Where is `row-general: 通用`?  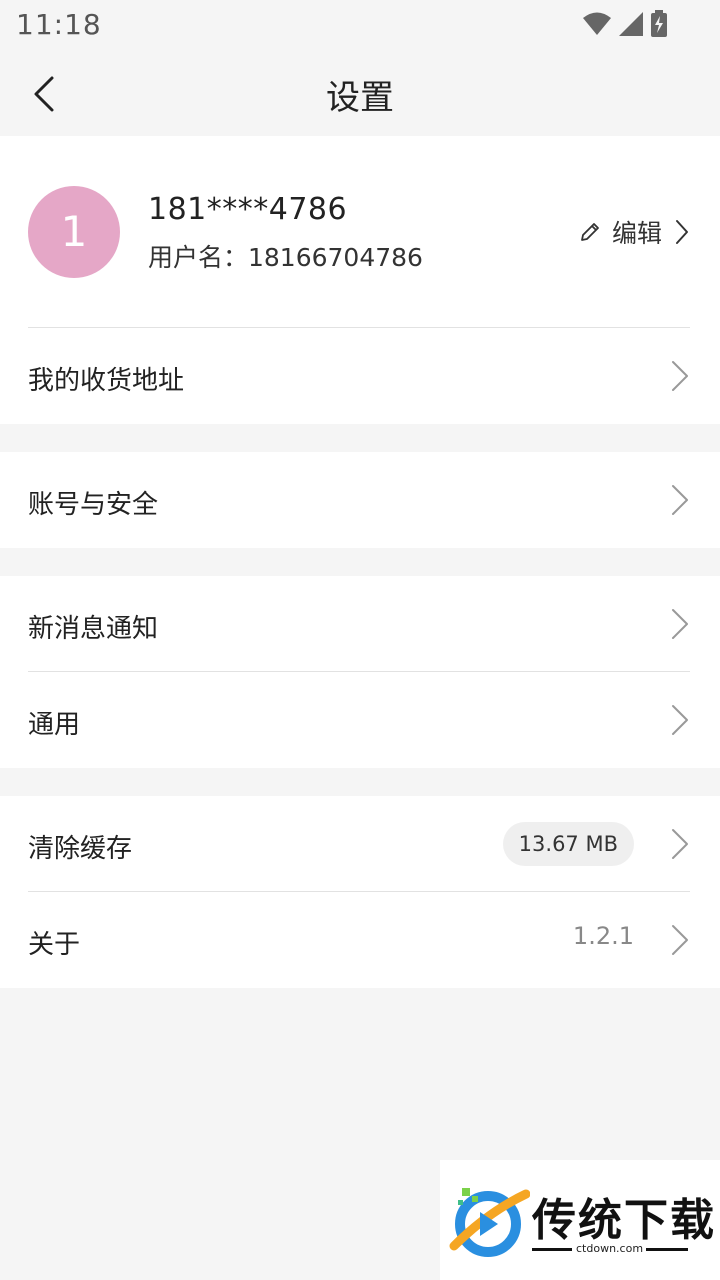
row-general: 通用 is located at coordinates (360, 720).